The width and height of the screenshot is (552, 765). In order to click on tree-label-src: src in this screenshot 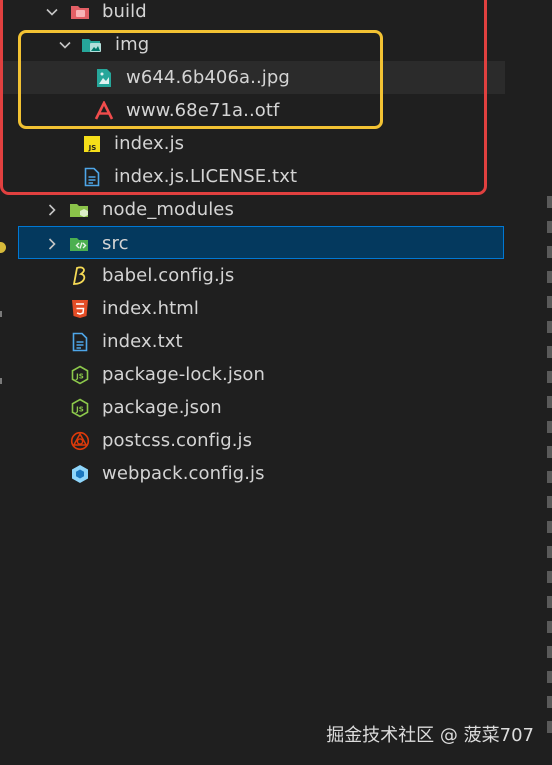, I will do `click(115, 243)`.